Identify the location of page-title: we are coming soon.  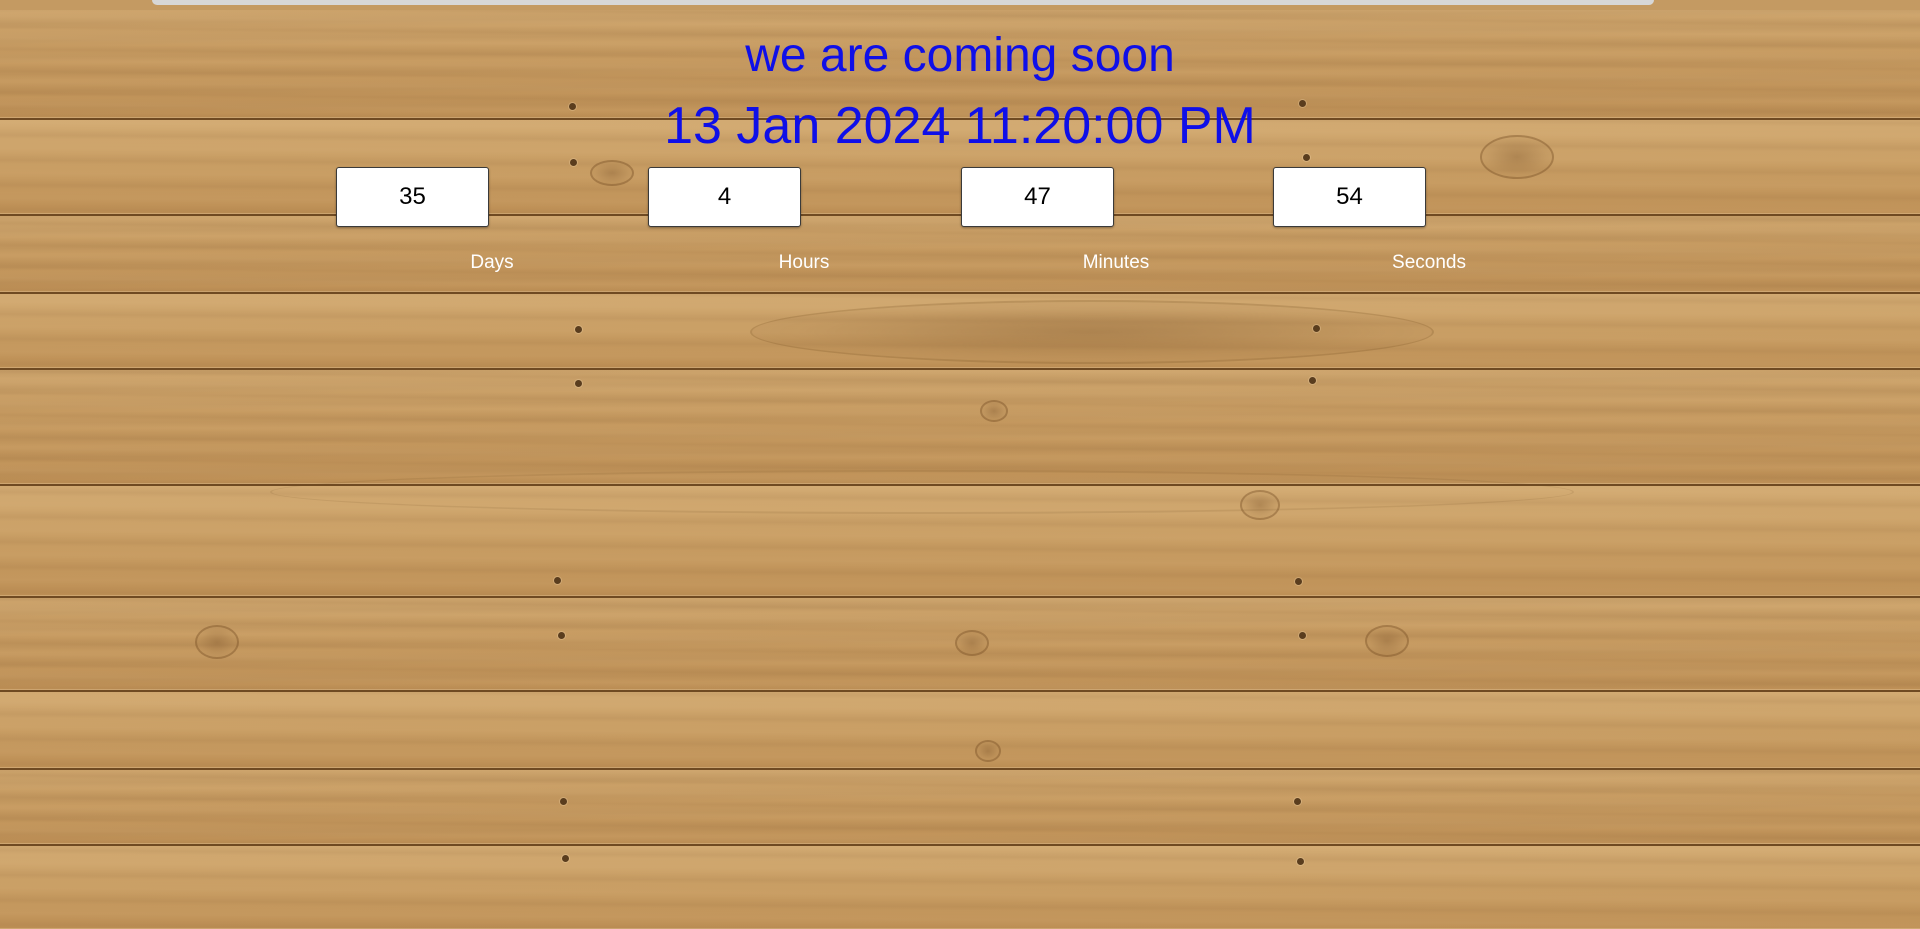
(960, 55).